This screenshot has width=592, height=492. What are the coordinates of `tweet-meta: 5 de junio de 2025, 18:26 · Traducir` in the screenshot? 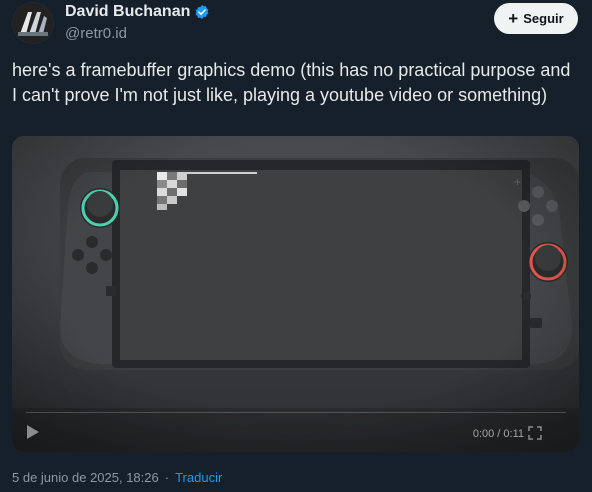 It's located at (117, 477).